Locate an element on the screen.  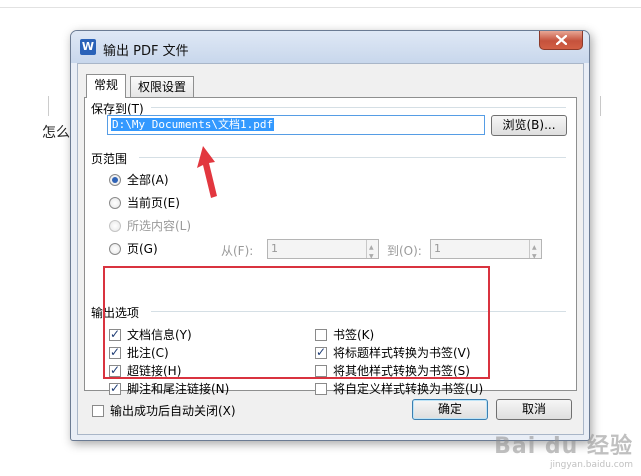
to-page-value: 1 is located at coordinates (437, 248).